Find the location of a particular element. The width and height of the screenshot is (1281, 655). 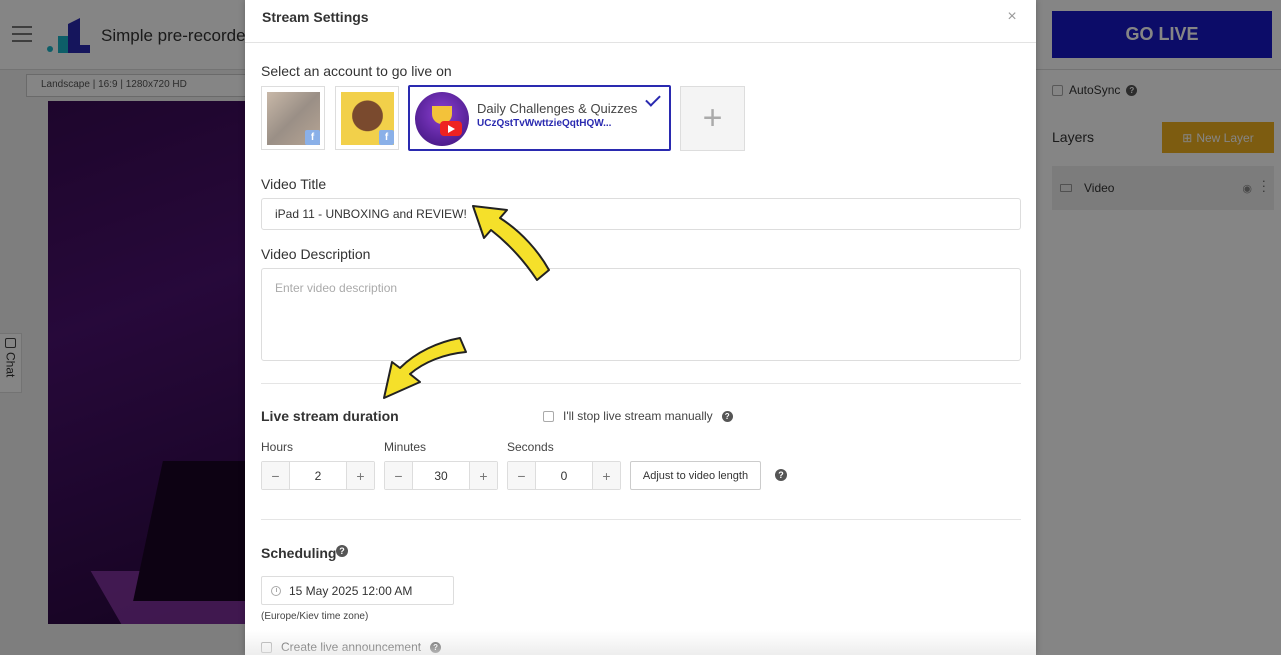

account-selected-avatar is located at coordinates (442, 119).